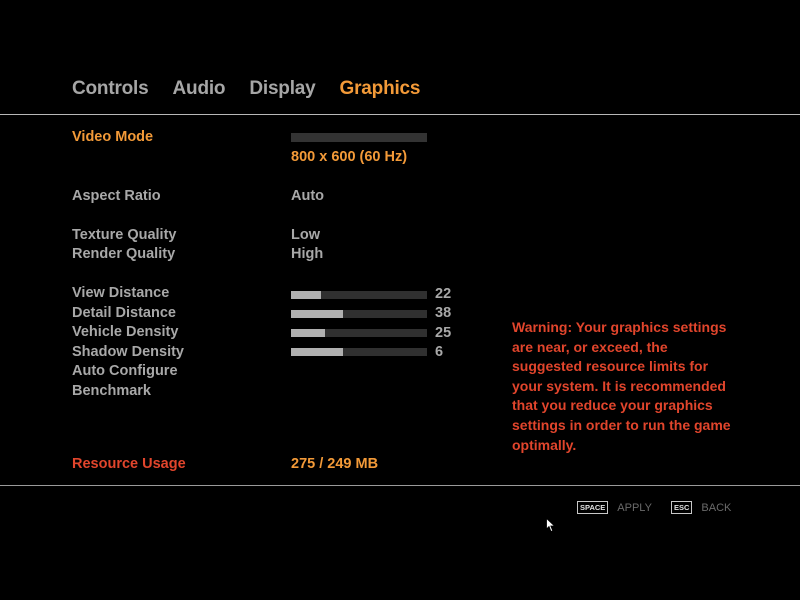 This screenshot has height=600, width=800. Describe the element at coordinates (123, 254) in the screenshot. I see `render-quality-label: Render Quality` at that location.